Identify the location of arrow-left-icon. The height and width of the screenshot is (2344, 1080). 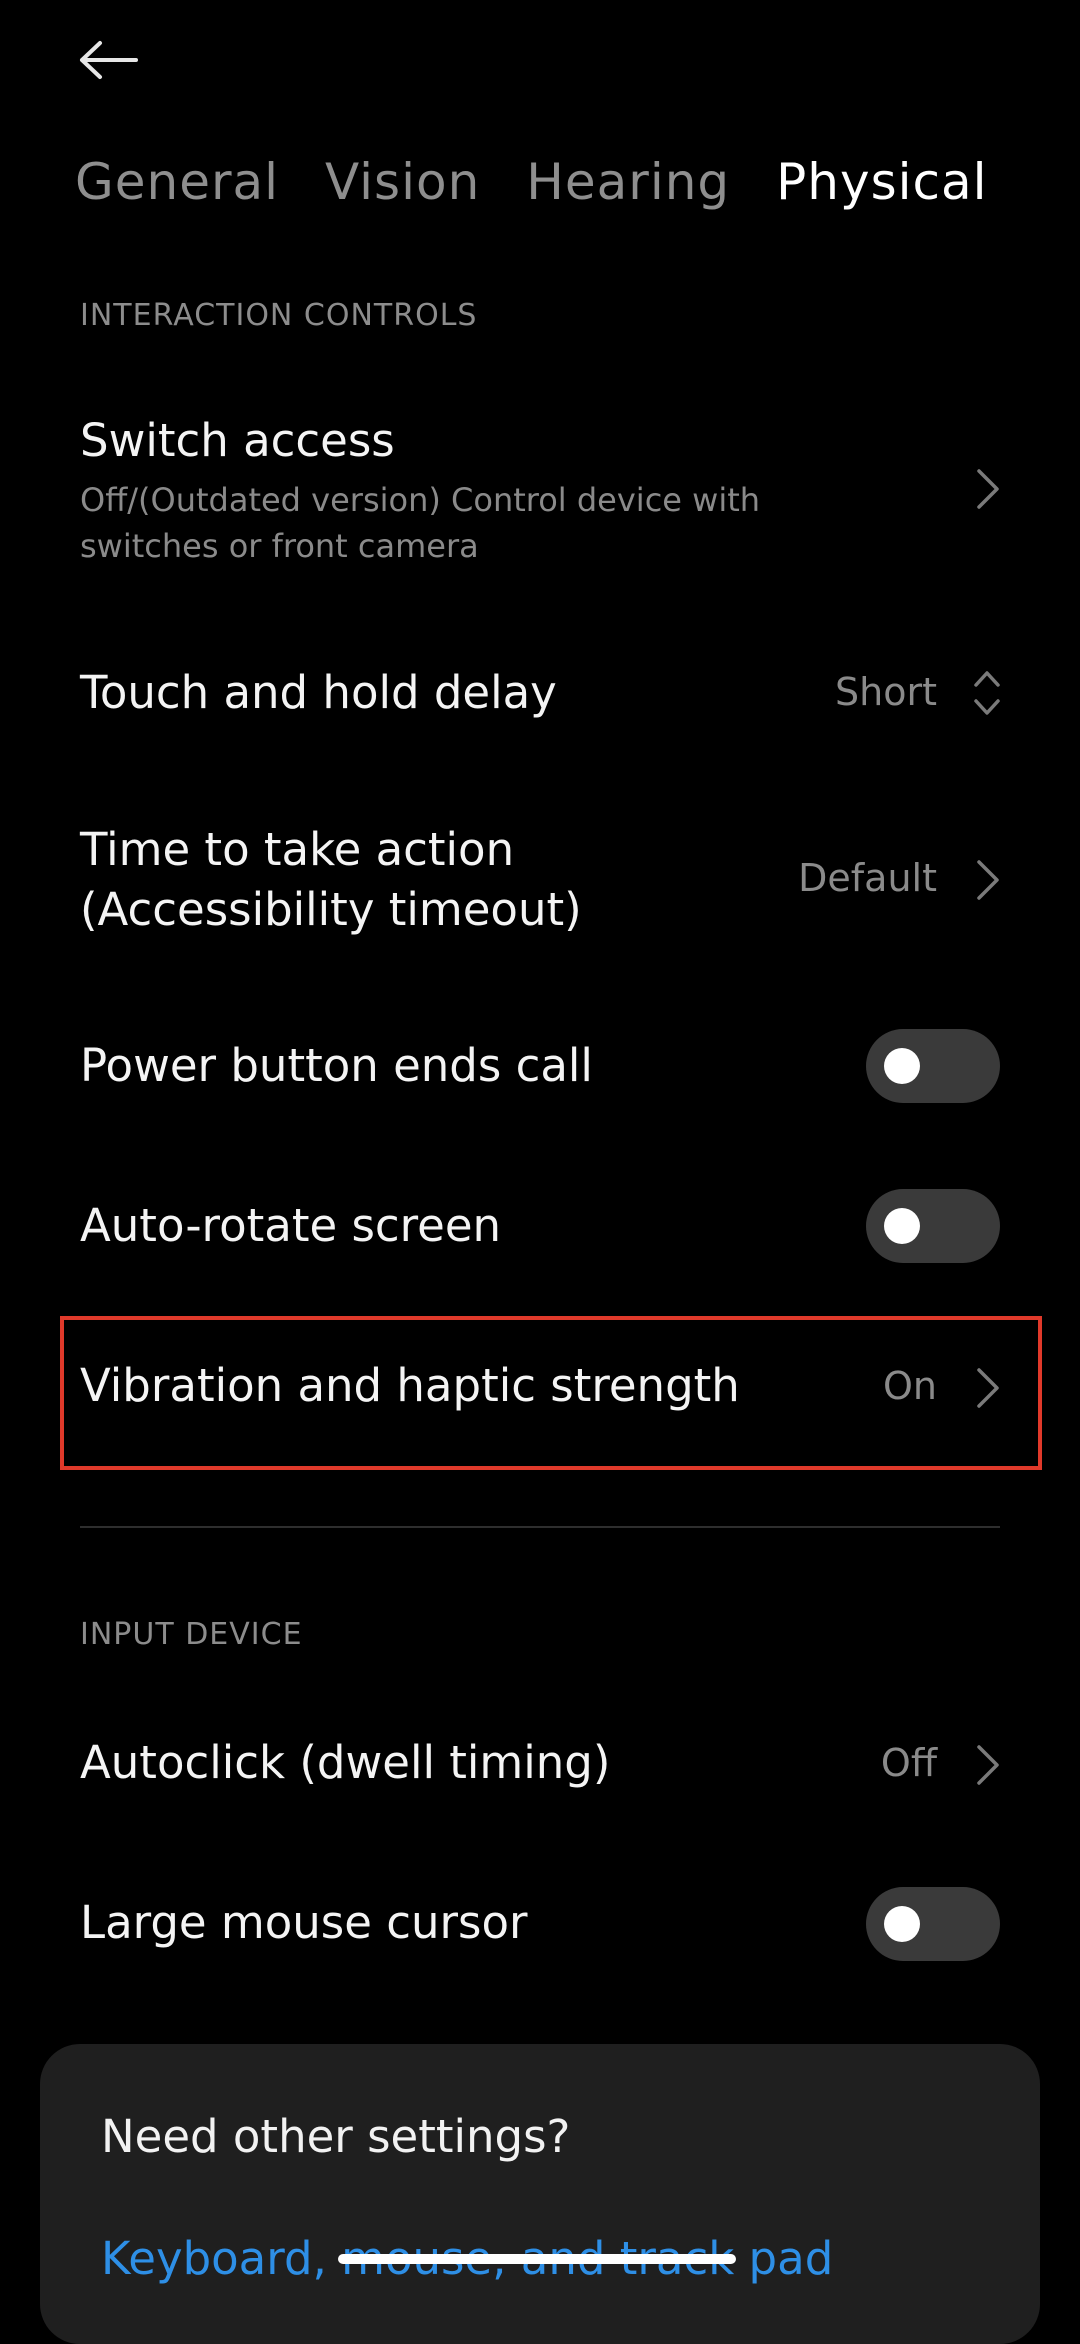
(109, 60).